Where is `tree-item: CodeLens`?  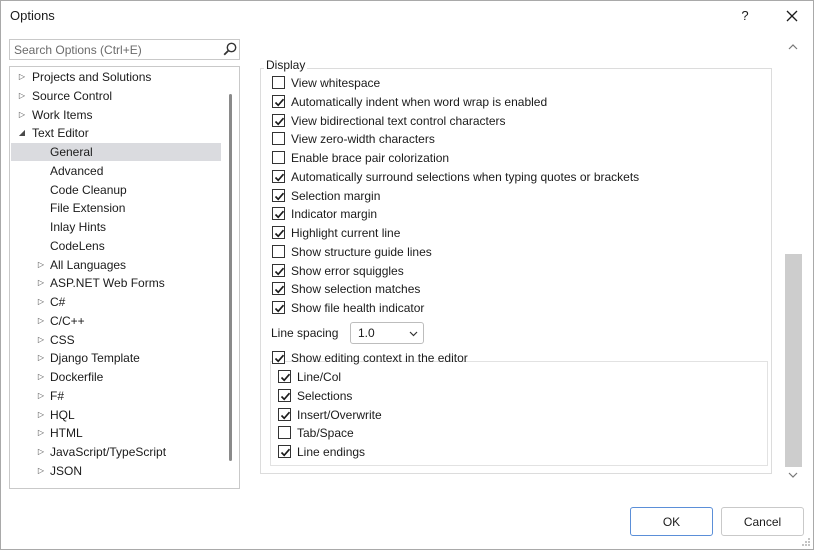 tree-item: CodeLens is located at coordinates (116, 246).